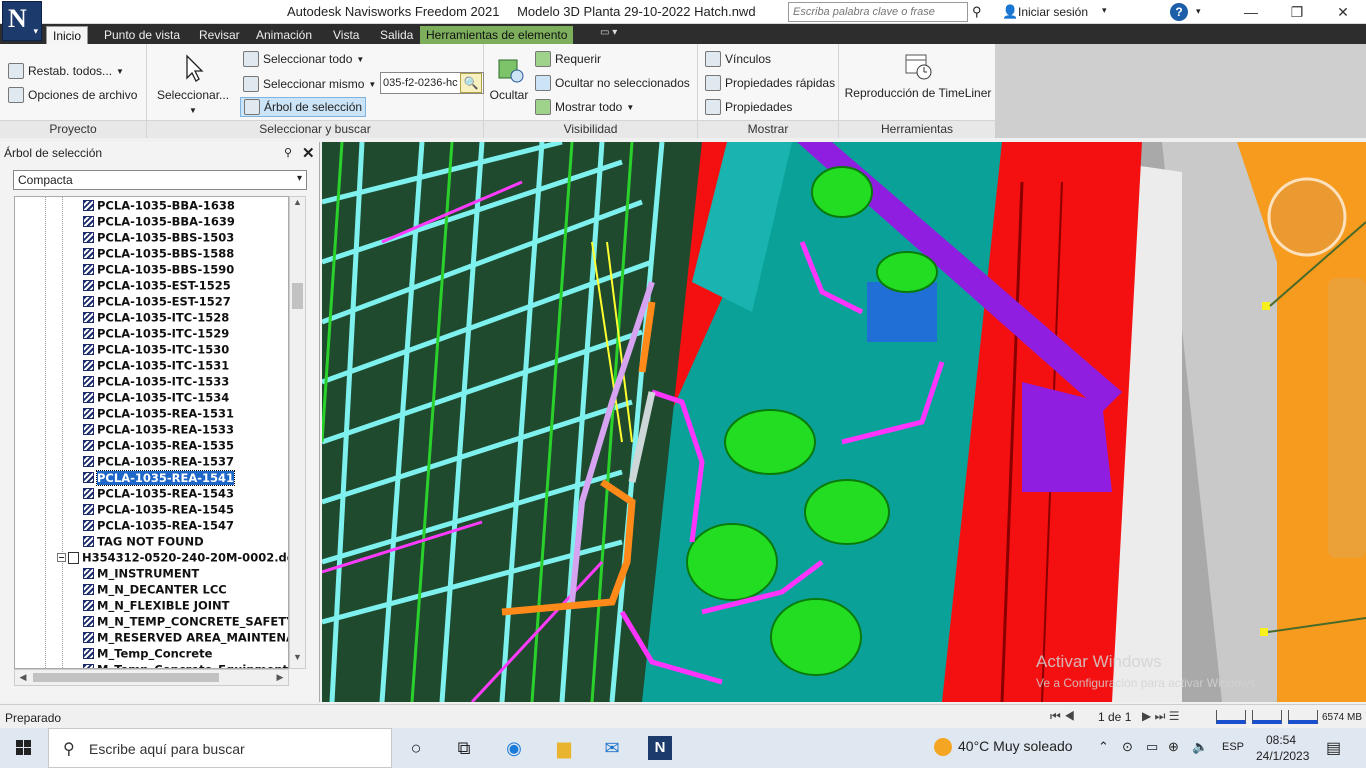 This screenshot has width=1366, height=768. What do you see at coordinates (297, 660) in the screenshot?
I see `scroll-down-icon: ▼` at bounding box center [297, 660].